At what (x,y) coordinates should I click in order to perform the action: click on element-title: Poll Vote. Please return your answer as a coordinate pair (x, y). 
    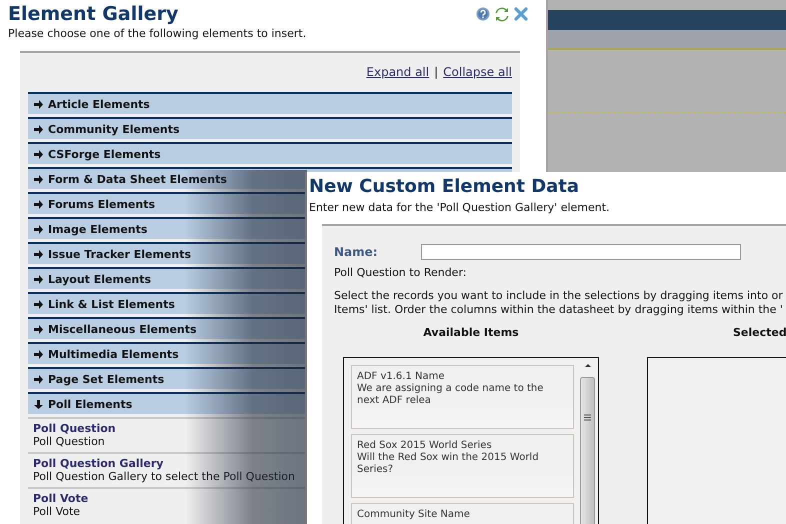
    Looking at the image, I should click on (60, 498).